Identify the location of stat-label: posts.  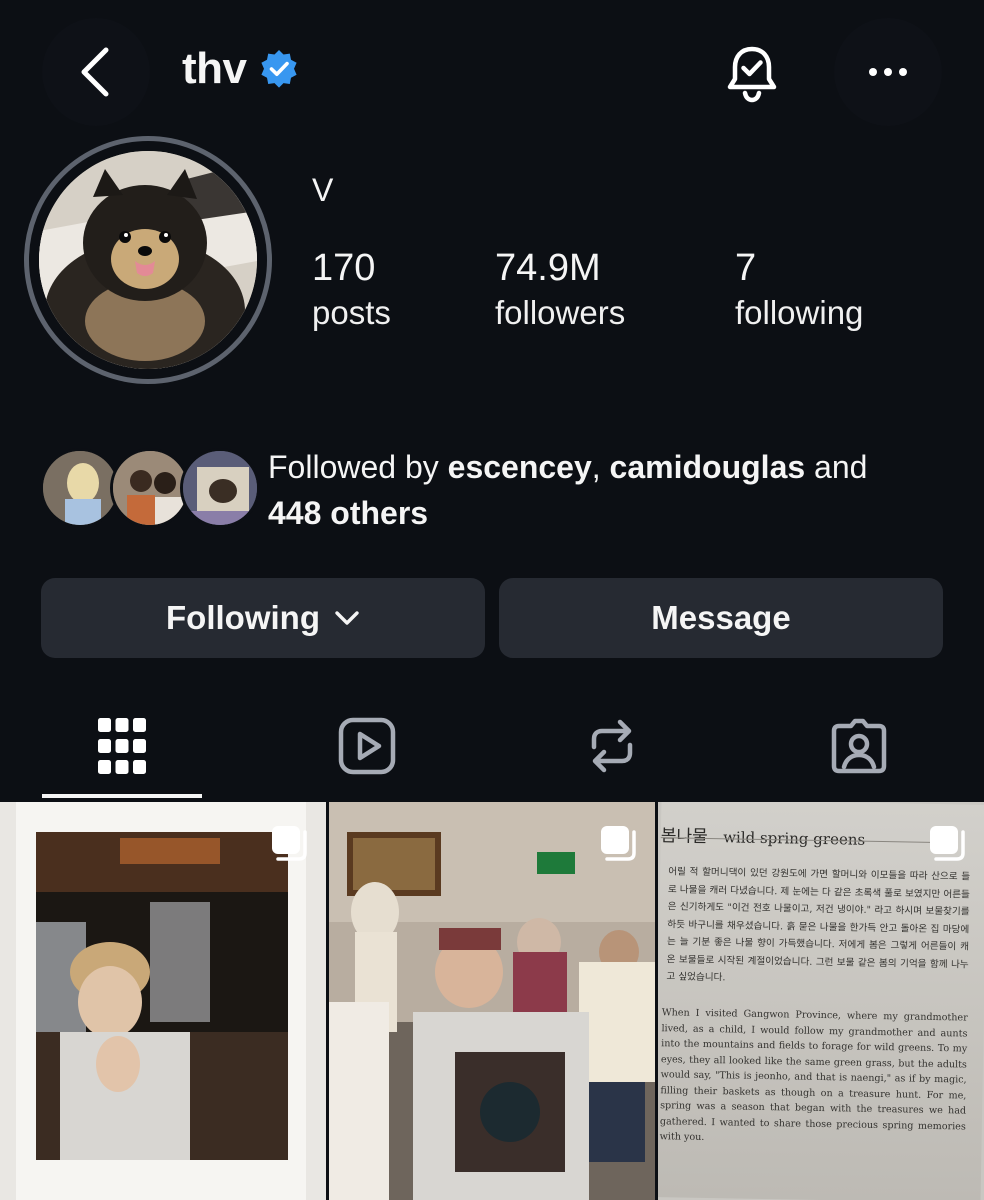
(351, 312).